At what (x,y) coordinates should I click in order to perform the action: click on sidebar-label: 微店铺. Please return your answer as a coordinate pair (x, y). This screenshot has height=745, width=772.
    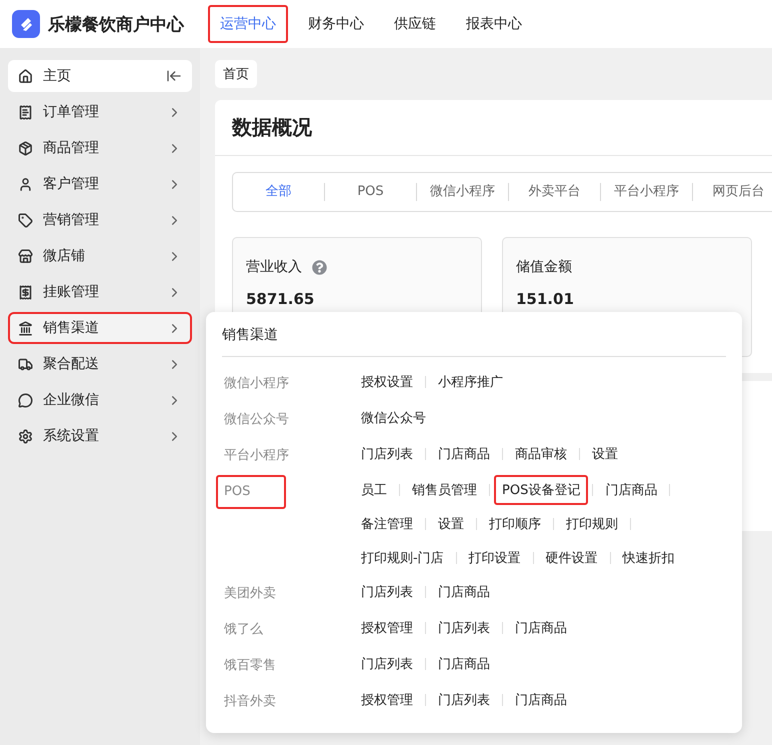
    Looking at the image, I should click on (64, 256).